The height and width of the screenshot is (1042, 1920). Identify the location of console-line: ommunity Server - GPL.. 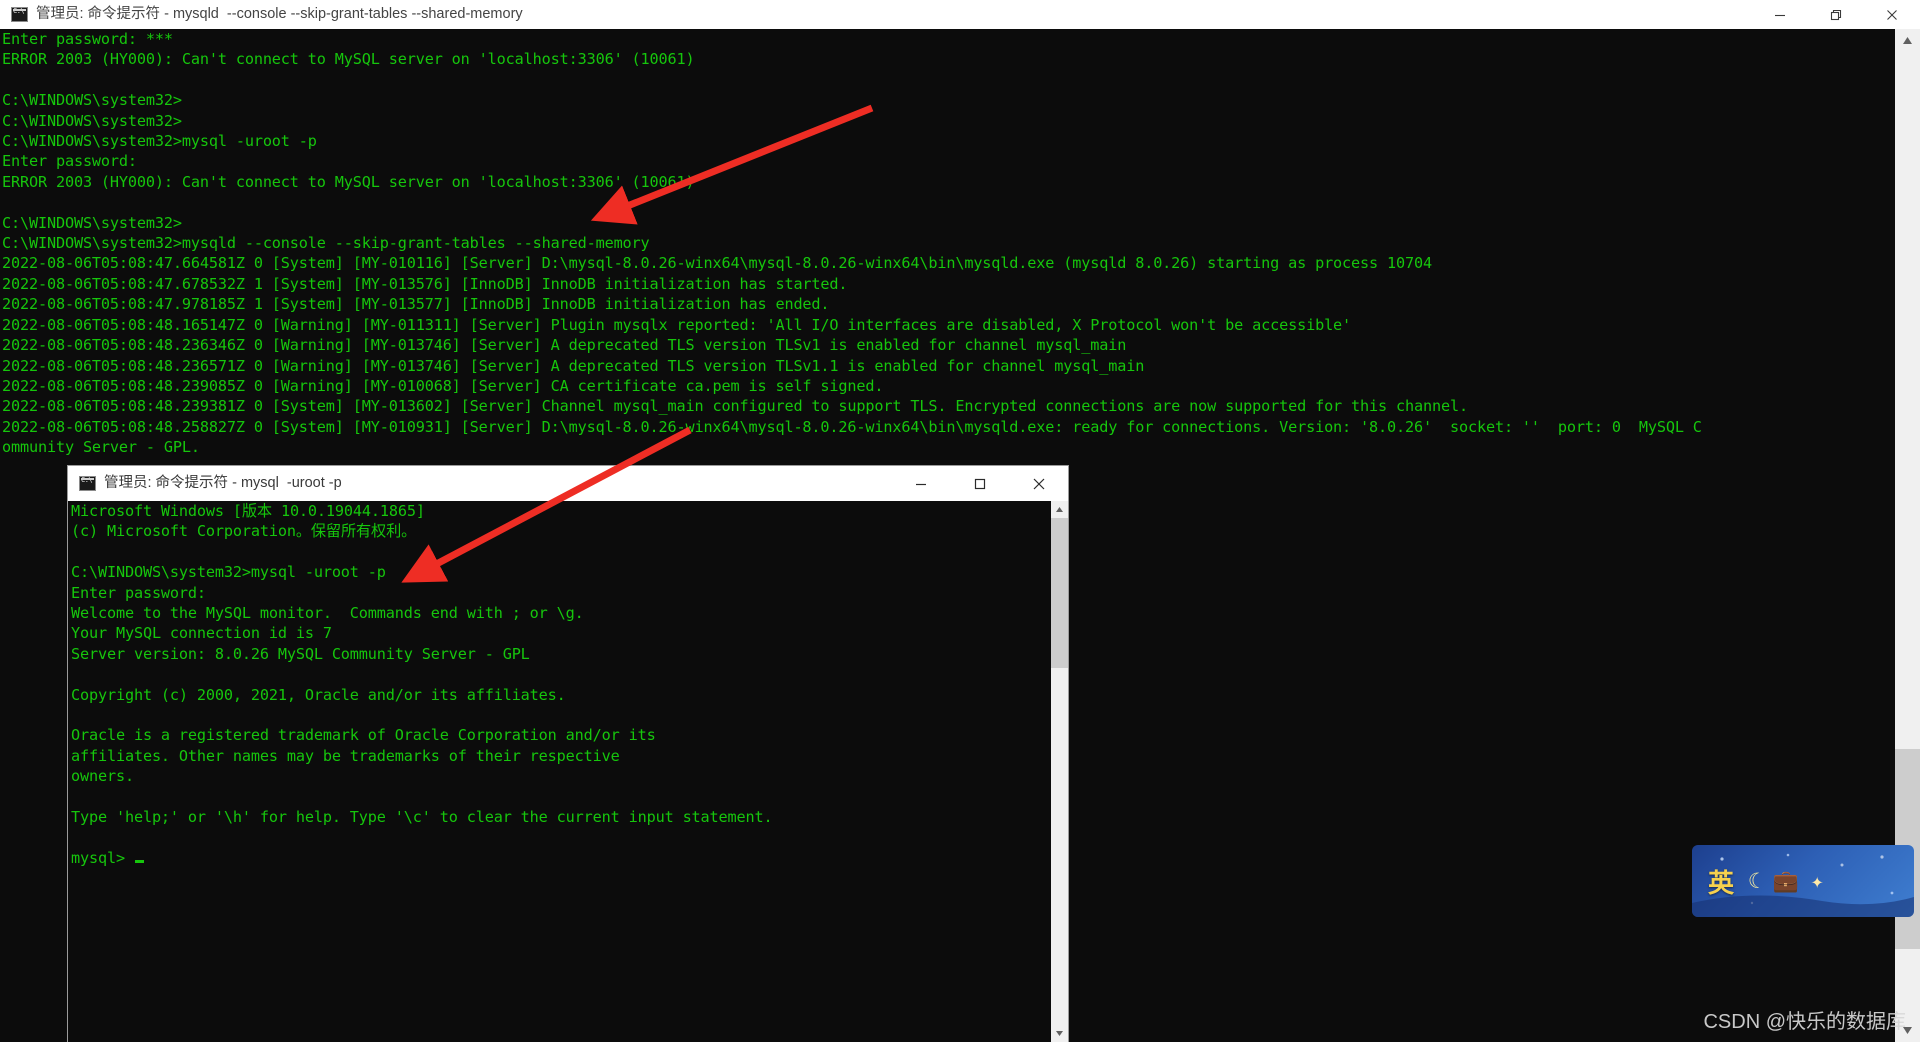
(101, 447).